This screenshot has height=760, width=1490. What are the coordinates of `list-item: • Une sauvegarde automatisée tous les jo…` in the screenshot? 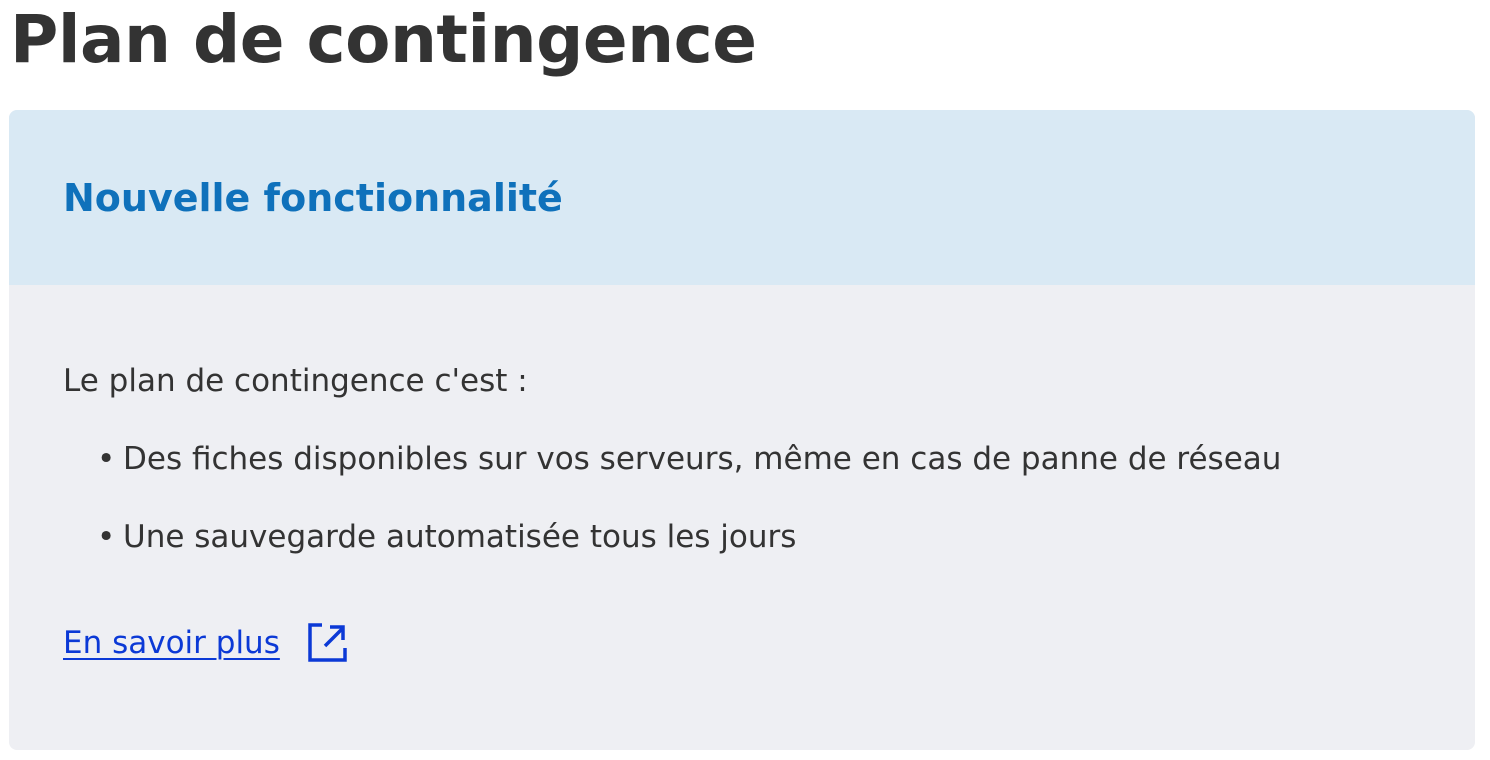 It's located at (689, 554).